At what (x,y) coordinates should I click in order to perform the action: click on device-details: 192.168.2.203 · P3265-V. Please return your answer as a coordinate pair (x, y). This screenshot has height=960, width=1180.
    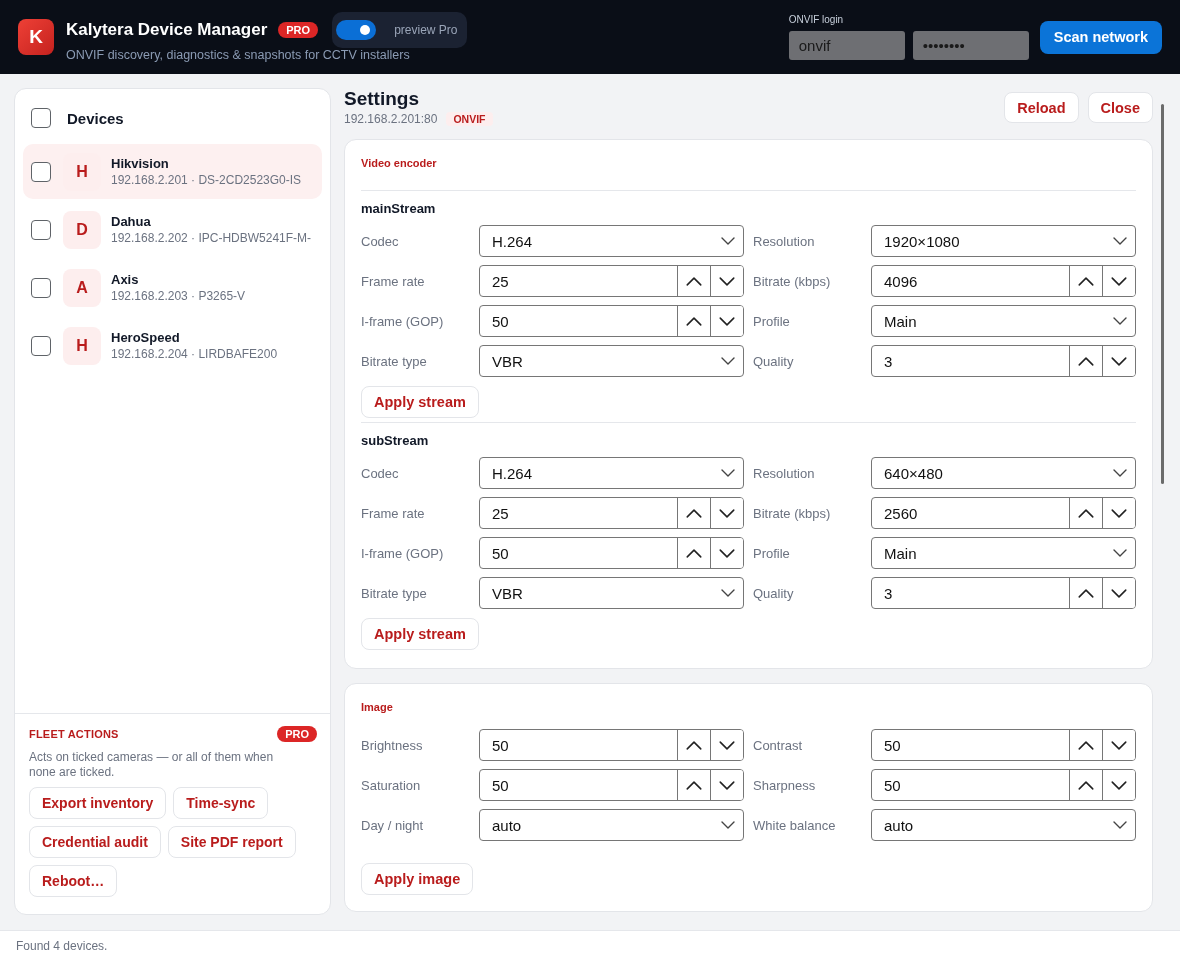
    Looking at the image, I should click on (178, 295).